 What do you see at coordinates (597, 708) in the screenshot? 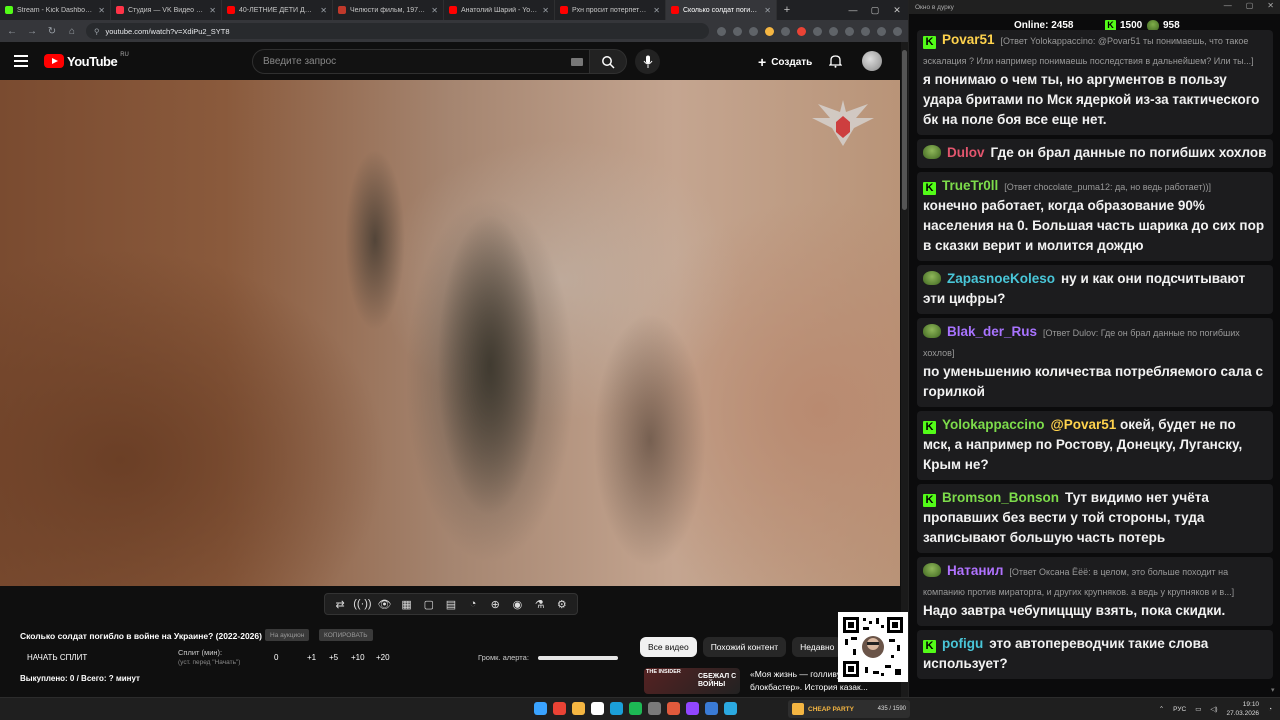
I see `obs-icon` at bounding box center [597, 708].